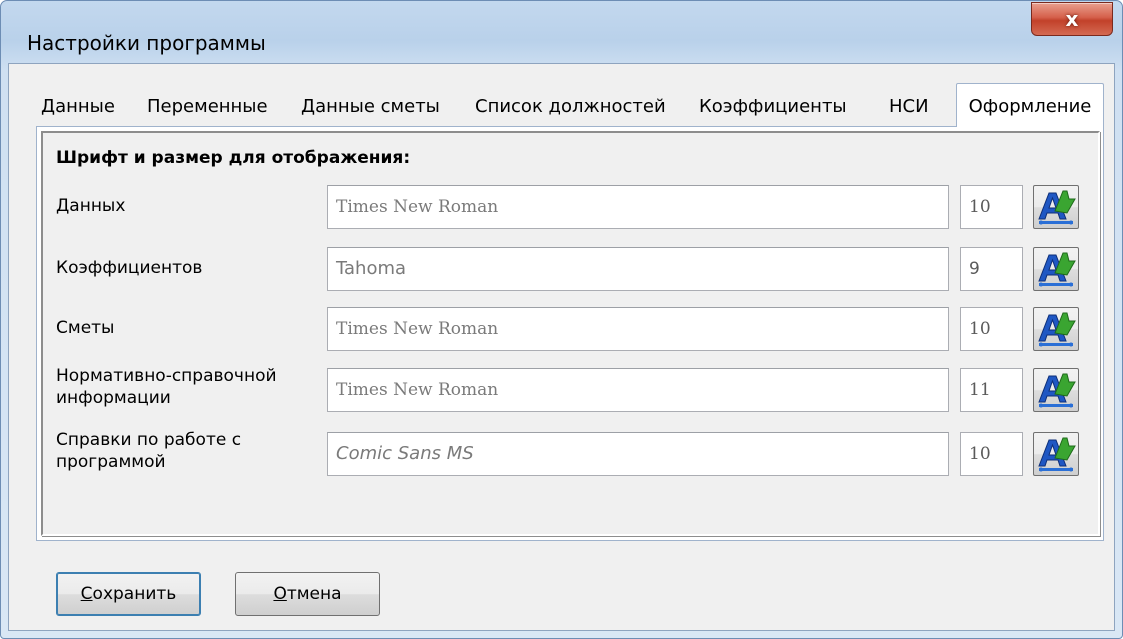 This screenshot has height=639, width=1123. Describe the element at coordinates (134, 594) in the screenshot. I see `save-button-label: охранить` at that location.